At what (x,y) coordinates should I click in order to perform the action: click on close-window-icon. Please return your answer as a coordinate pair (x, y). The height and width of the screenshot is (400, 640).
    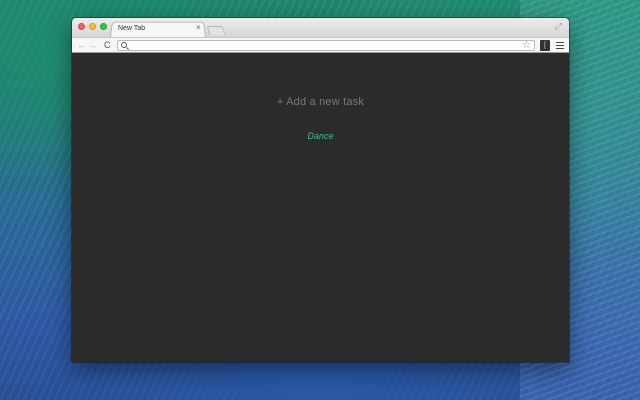
    Looking at the image, I should click on (81, 26).